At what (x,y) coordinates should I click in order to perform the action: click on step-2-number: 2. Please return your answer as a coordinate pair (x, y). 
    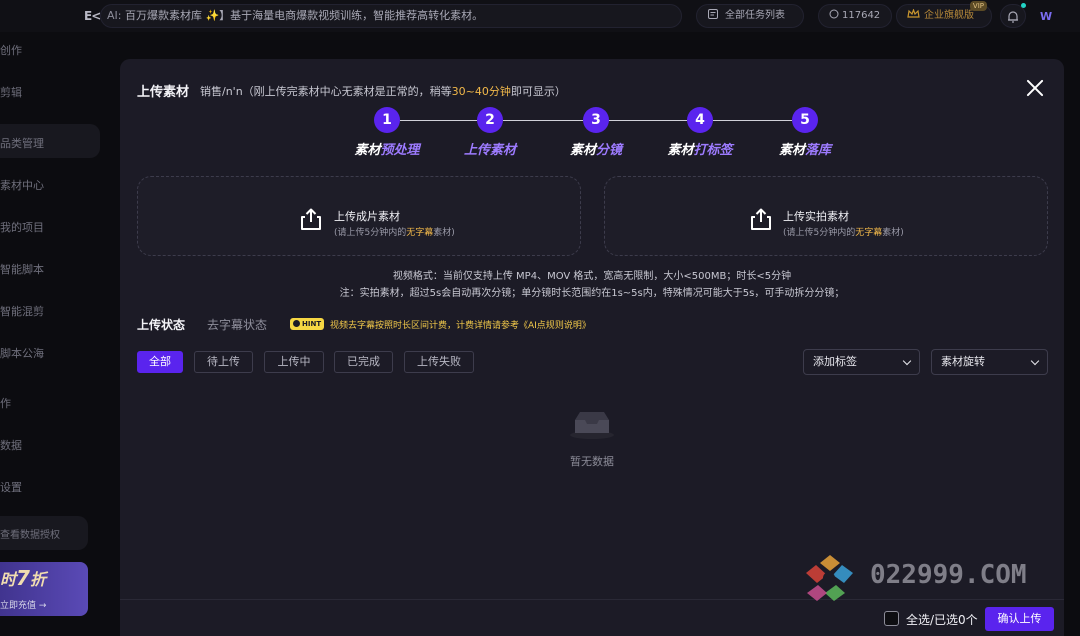
    Looking at the image, I should click on (490, 120).